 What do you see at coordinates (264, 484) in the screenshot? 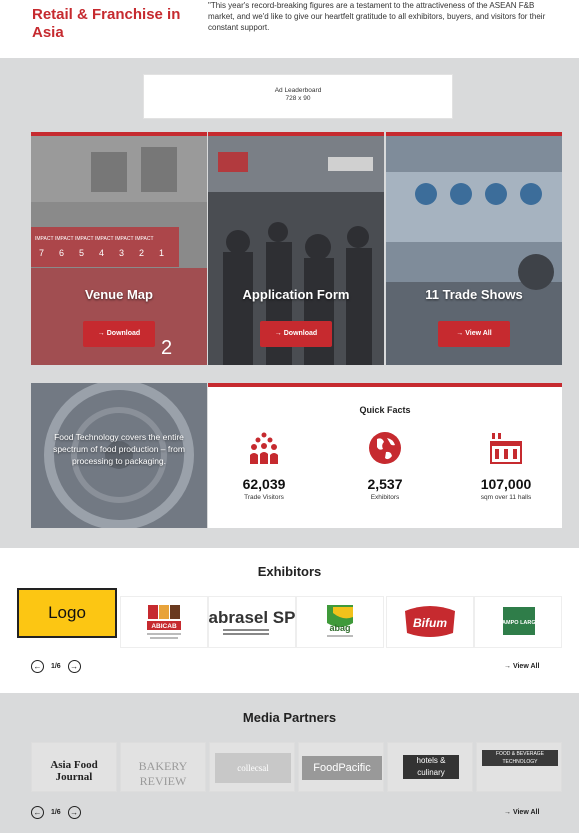
I see `fact-value: 62,039` at bounding box center [264, 484].